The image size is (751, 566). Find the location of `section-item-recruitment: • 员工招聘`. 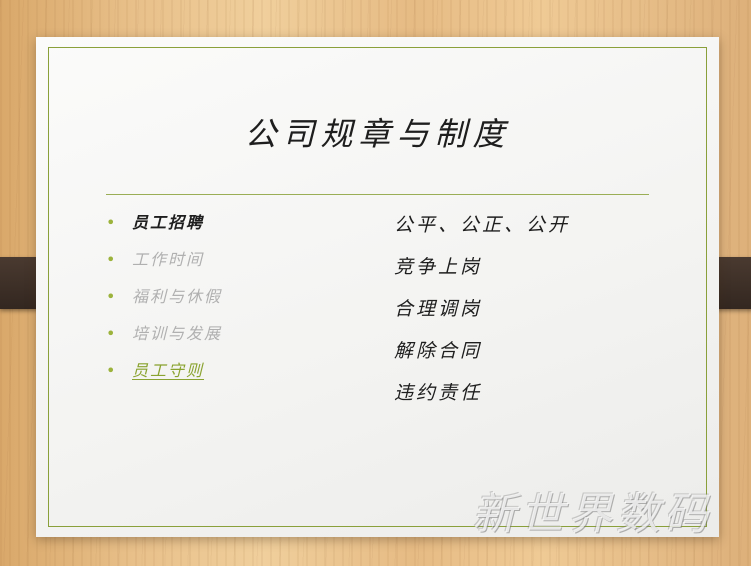

section-item-recruitment: • 员工招聘 is located at coordinates (164, 227).